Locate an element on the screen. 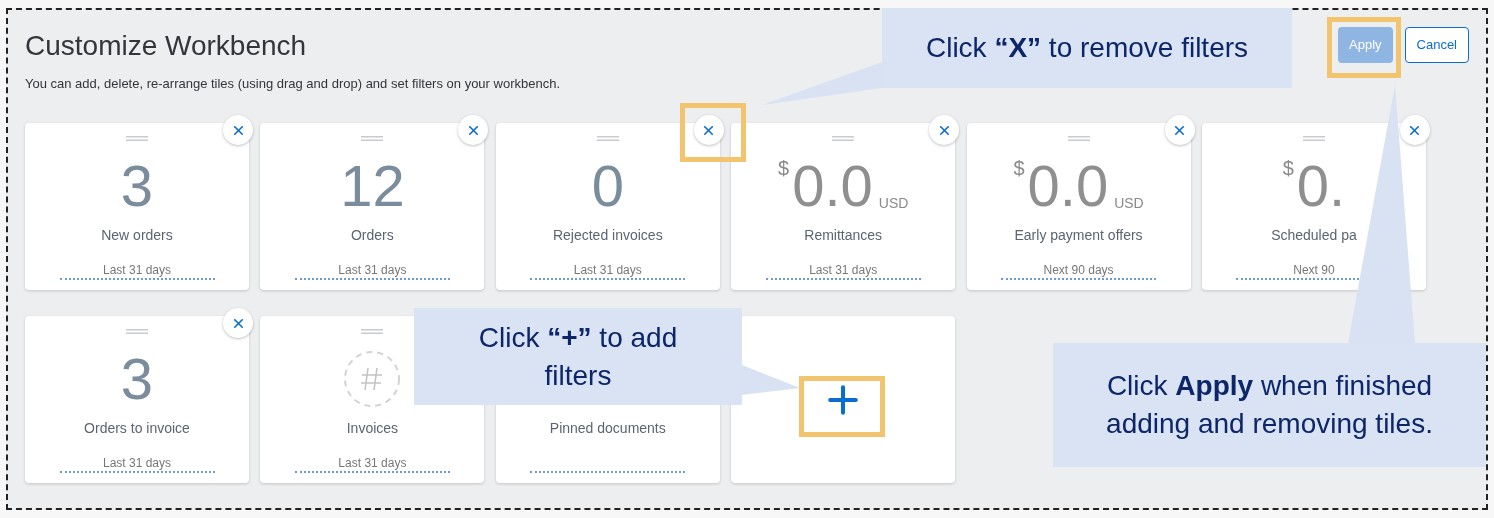 This screenshot has height=518, width=1494. tile-label: Orders to invoice is located at coordinates (137, 428).